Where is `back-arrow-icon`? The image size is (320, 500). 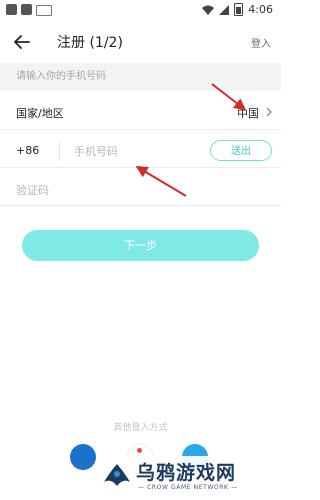
back-arrow-icon is located at coordinates (22, 42).